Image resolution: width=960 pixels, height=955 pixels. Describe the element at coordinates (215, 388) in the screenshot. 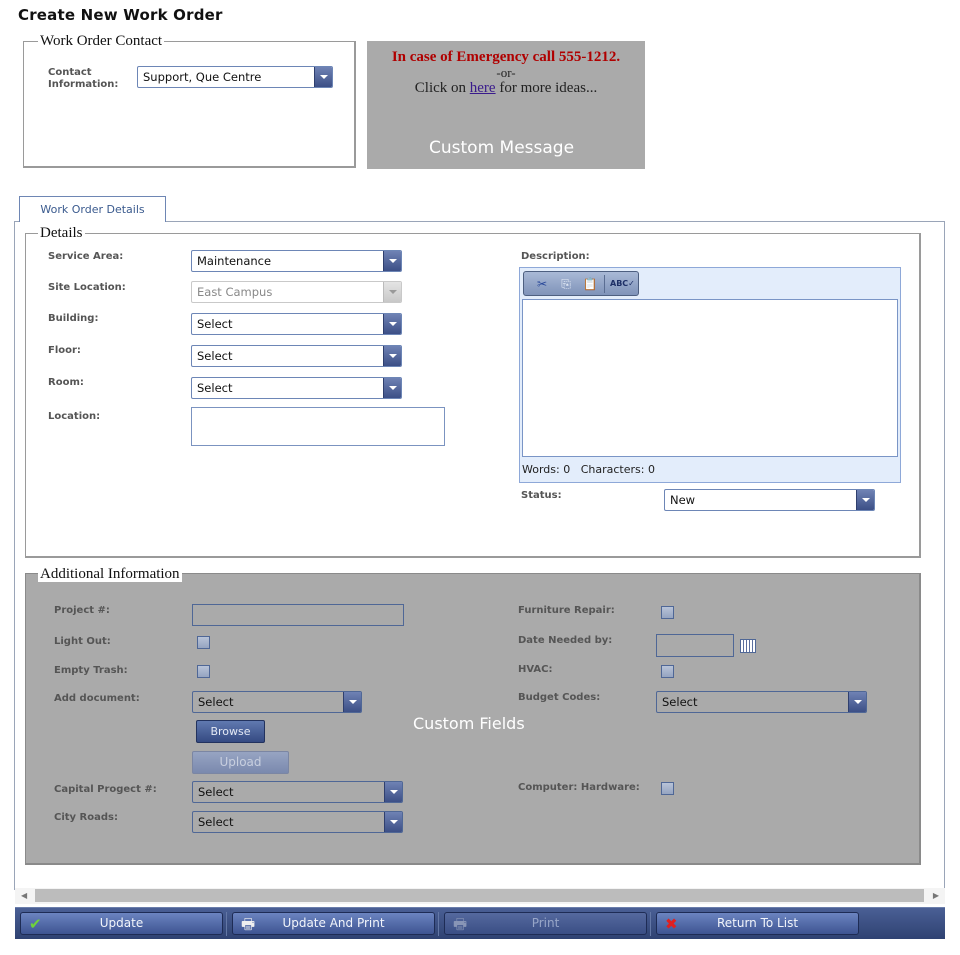

I see `room-value: Select` at that location.